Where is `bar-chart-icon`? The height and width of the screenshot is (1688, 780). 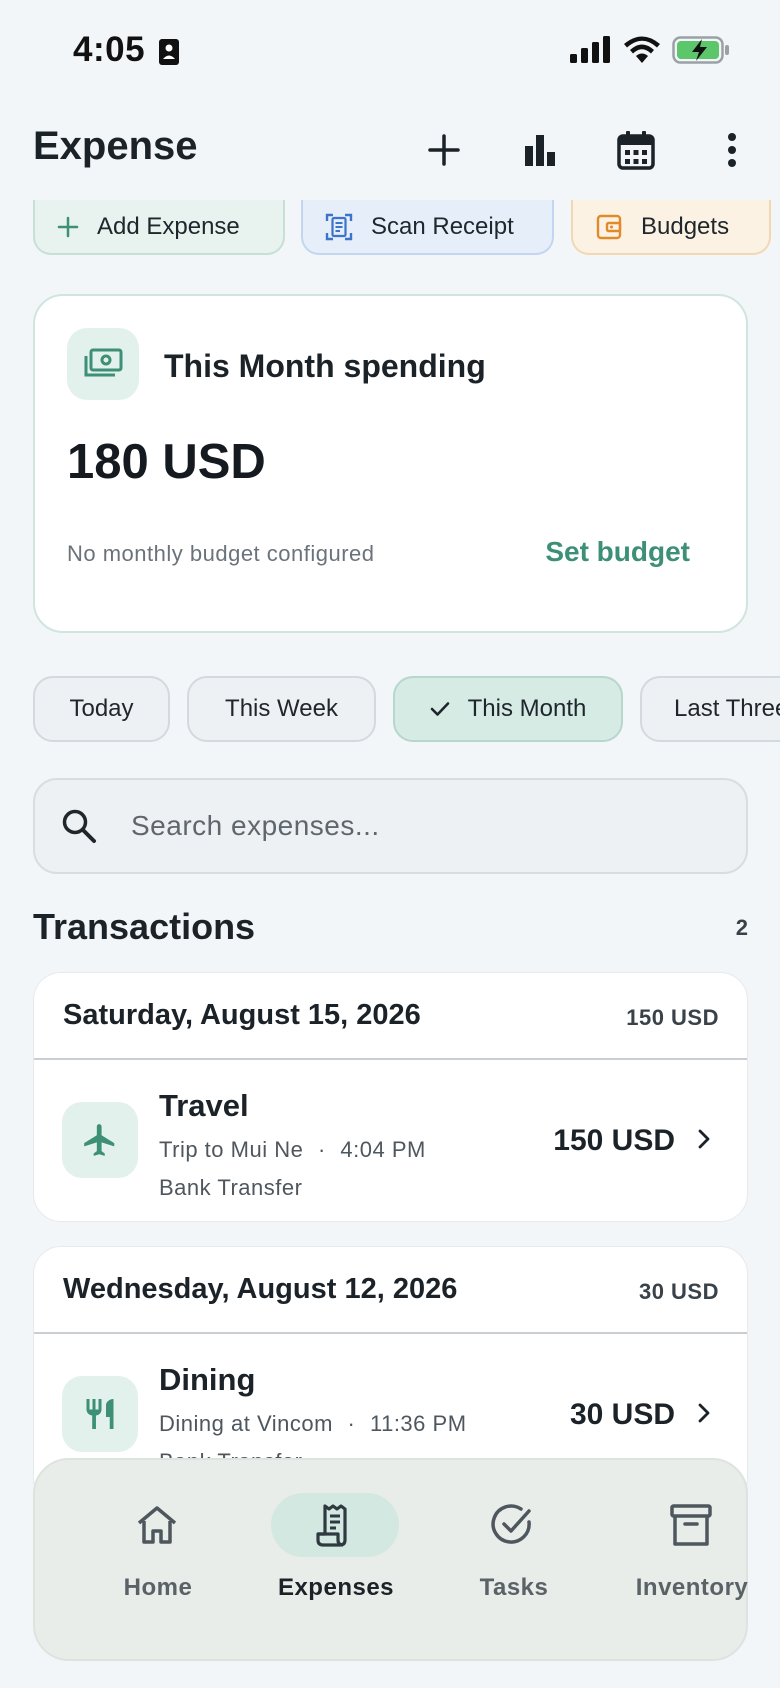 bar-chart-icon is located at coordinates (540, 150).